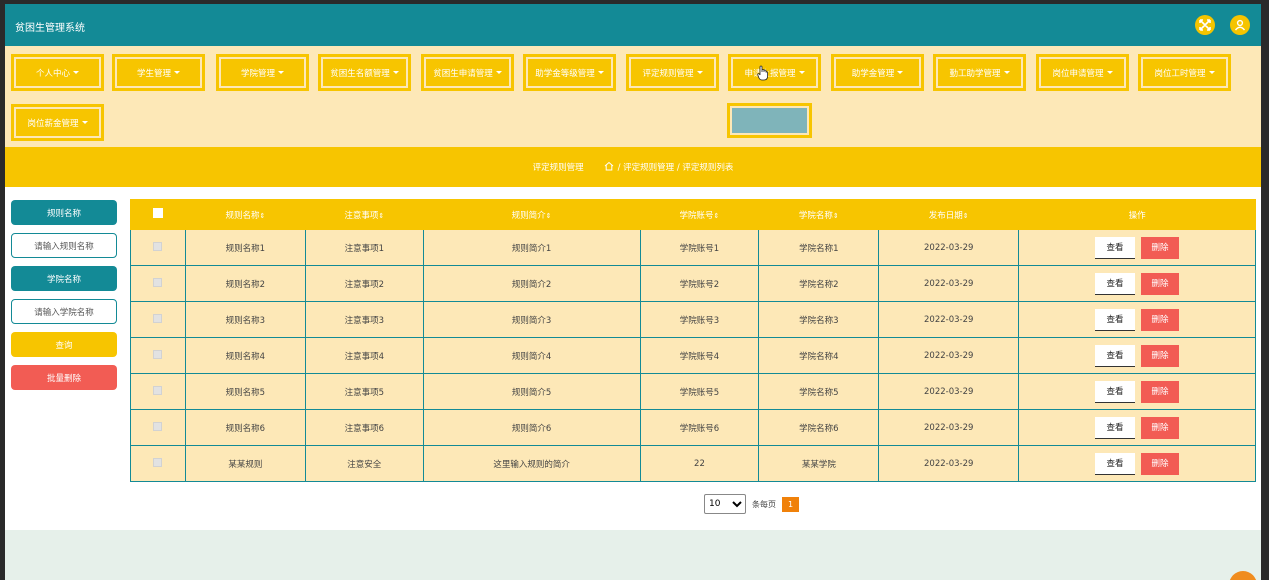  What do you see at coordinates (262, 72) in the screenshot?
I see `nav-item-2: 学院管理` at bounding box center [262, 72].